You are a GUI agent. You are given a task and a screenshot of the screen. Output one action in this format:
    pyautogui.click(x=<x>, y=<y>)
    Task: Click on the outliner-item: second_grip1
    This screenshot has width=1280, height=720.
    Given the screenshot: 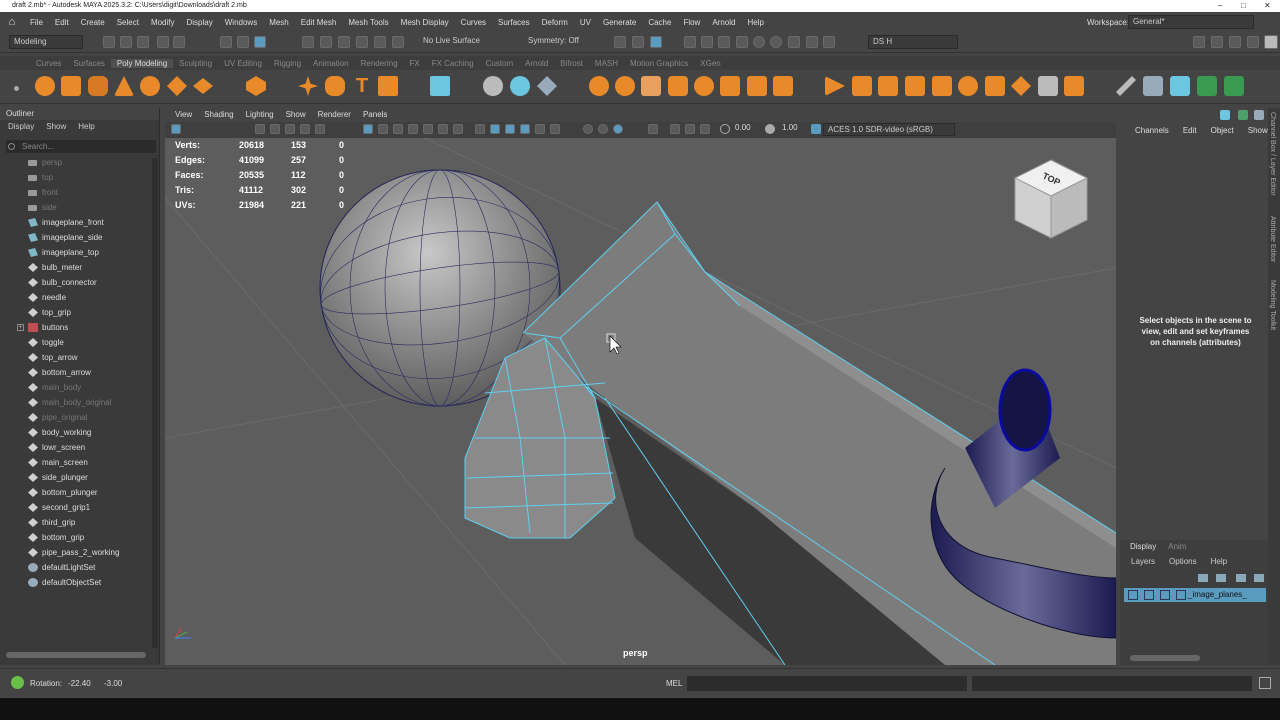 What is the action you would take?
    pyautogui.click(x=76, y=507)
    